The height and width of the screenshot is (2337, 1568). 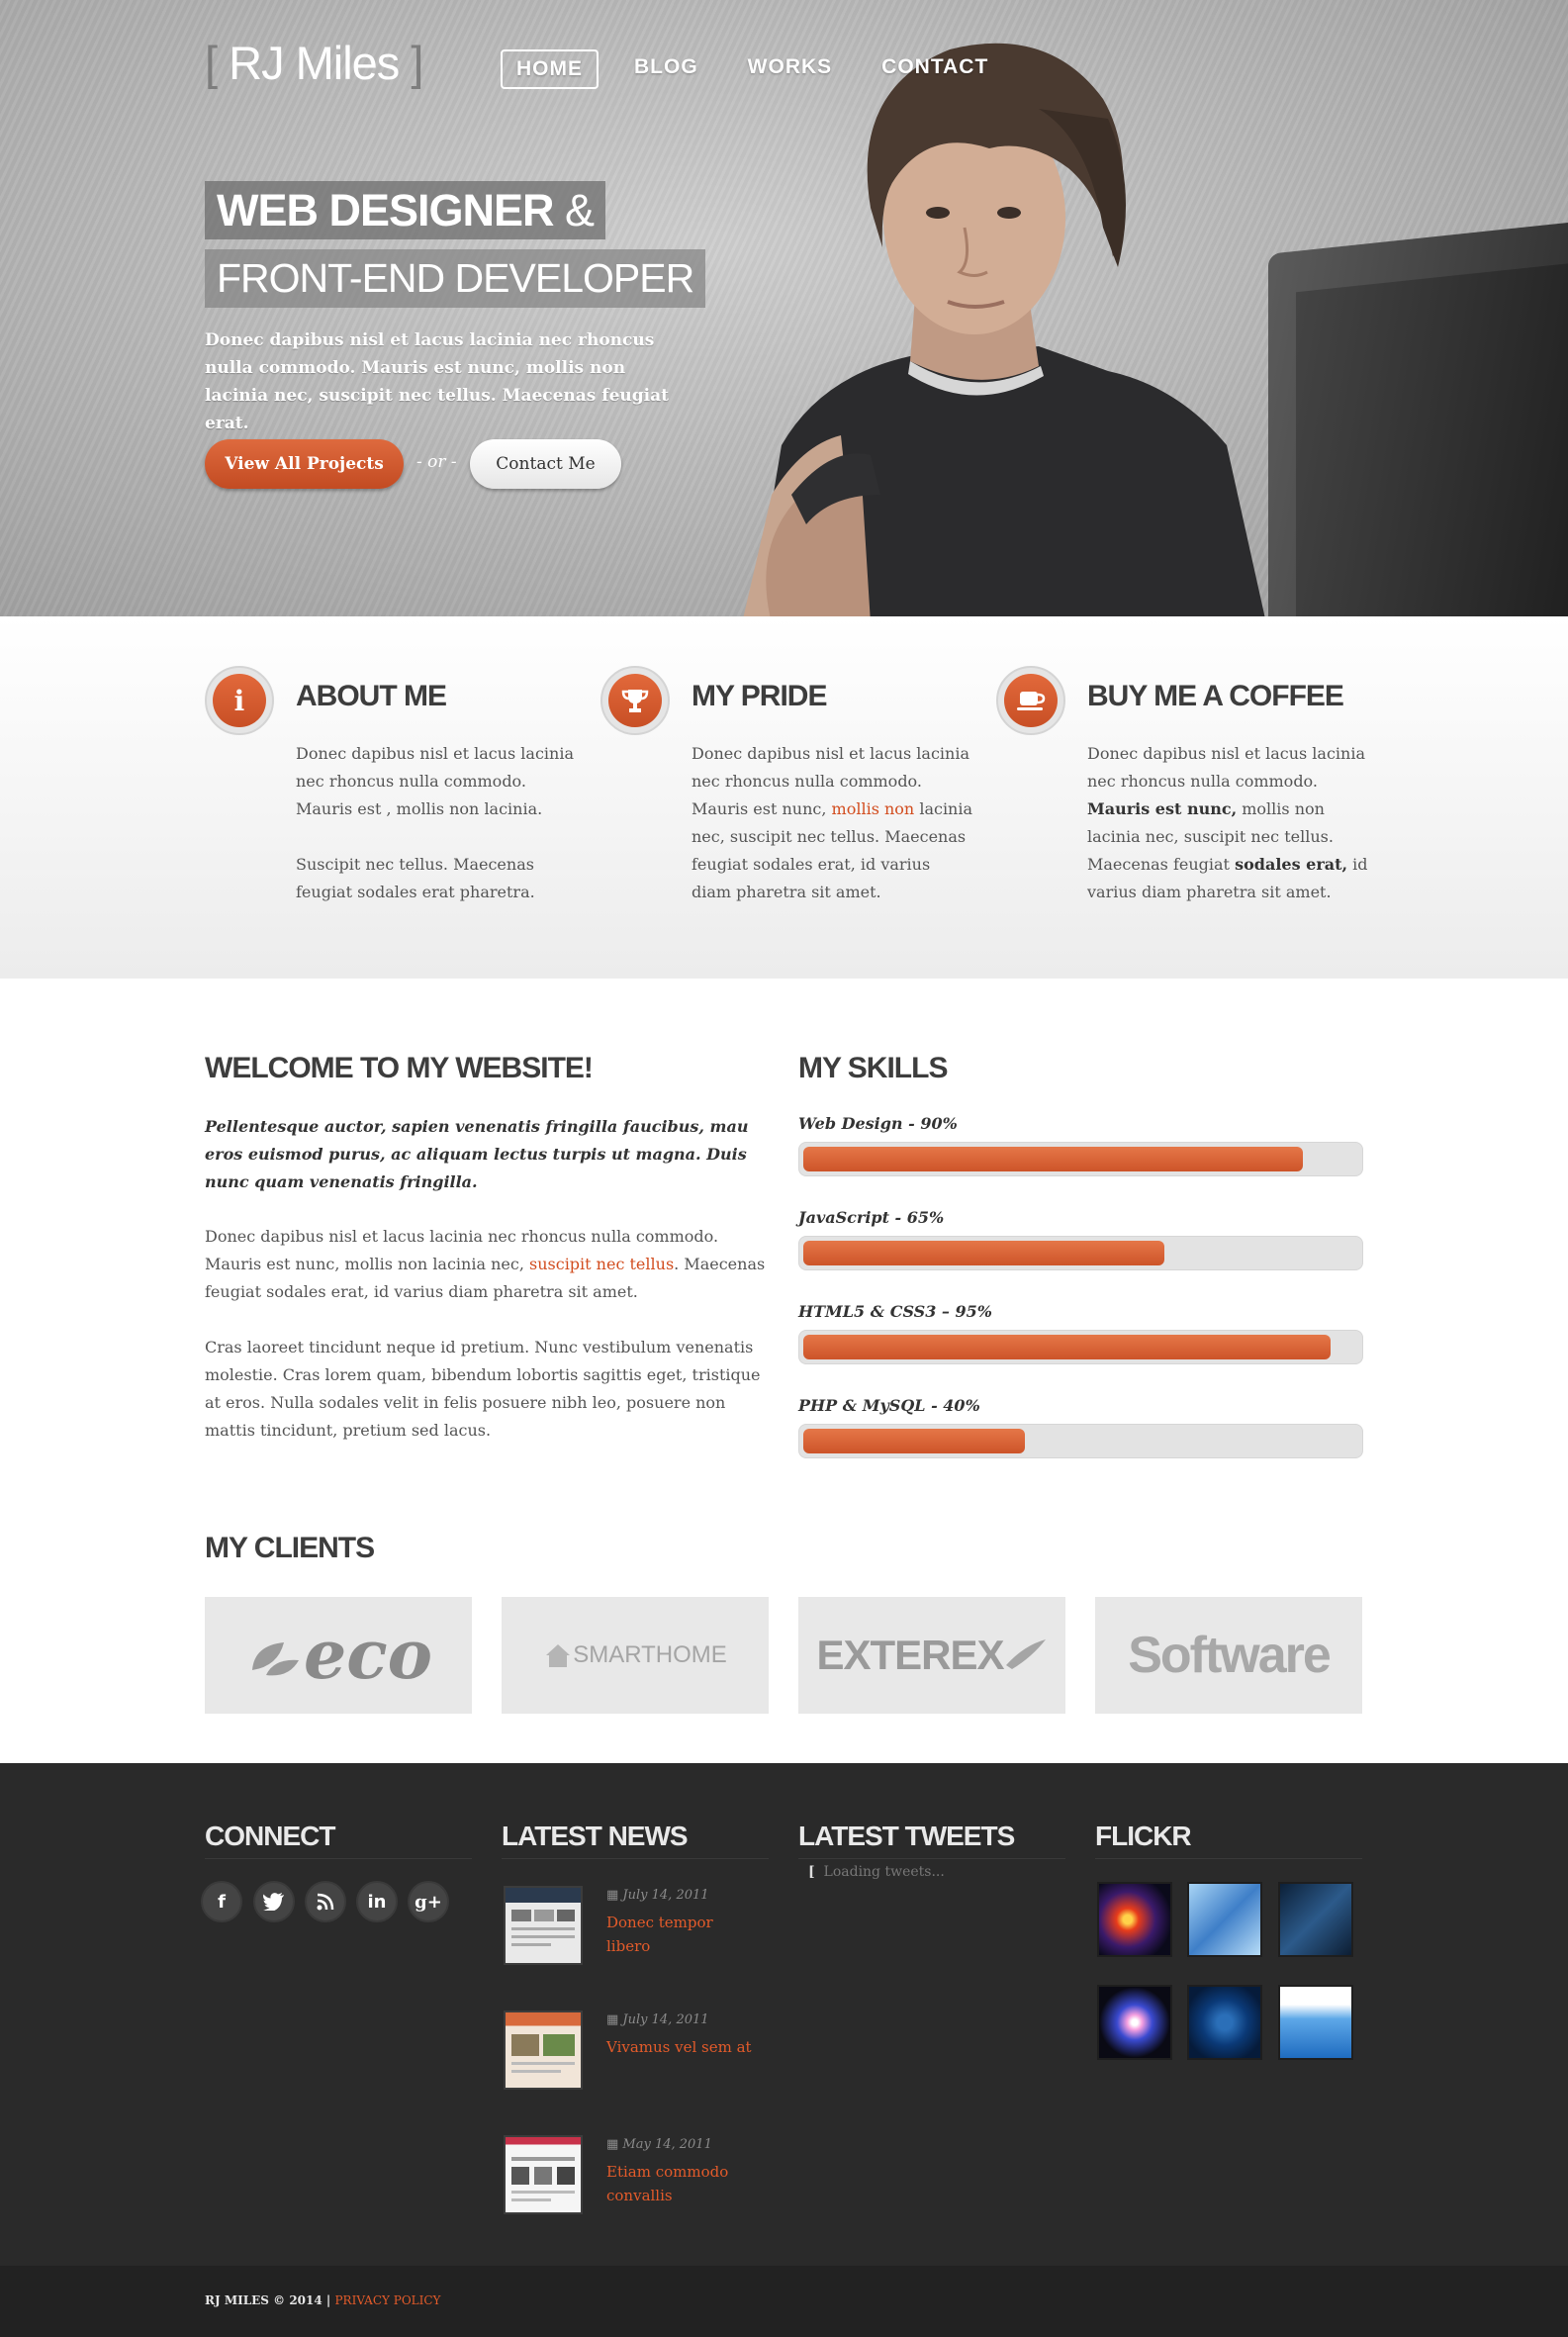 What do you see at coordinates (1025, 1654) in the screenshot?
I see `swoosh-icon` at bounding box center [1025, 1654].